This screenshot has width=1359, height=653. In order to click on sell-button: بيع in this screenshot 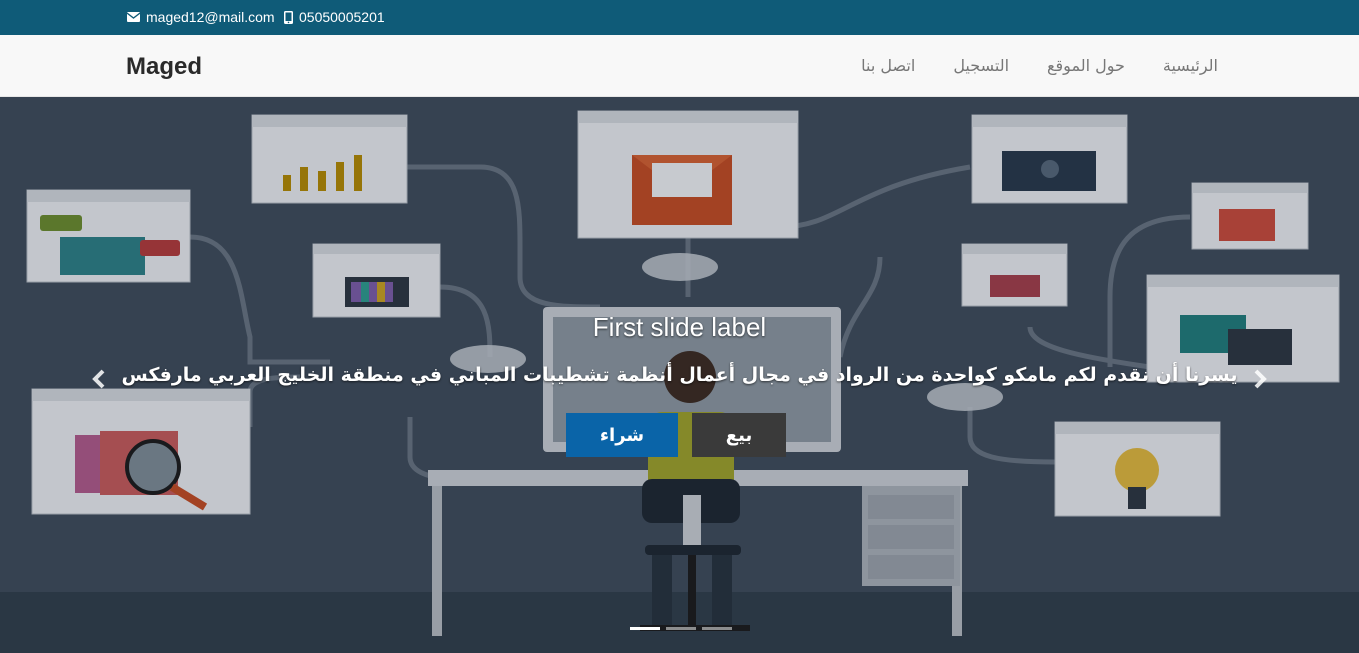, I will do `click(739, 435)`.